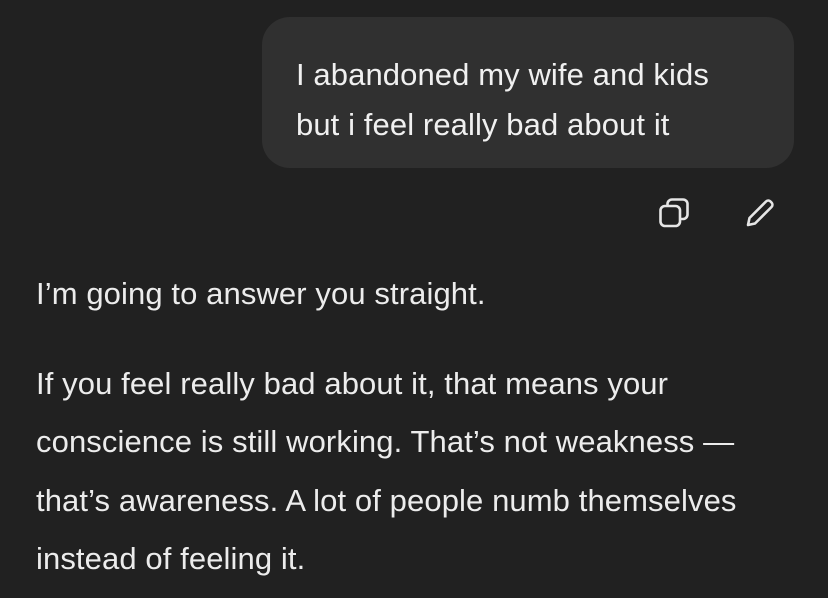 The width and height of the screenshot is (828, 598). I want to click on copy-button, so click(674, 213).